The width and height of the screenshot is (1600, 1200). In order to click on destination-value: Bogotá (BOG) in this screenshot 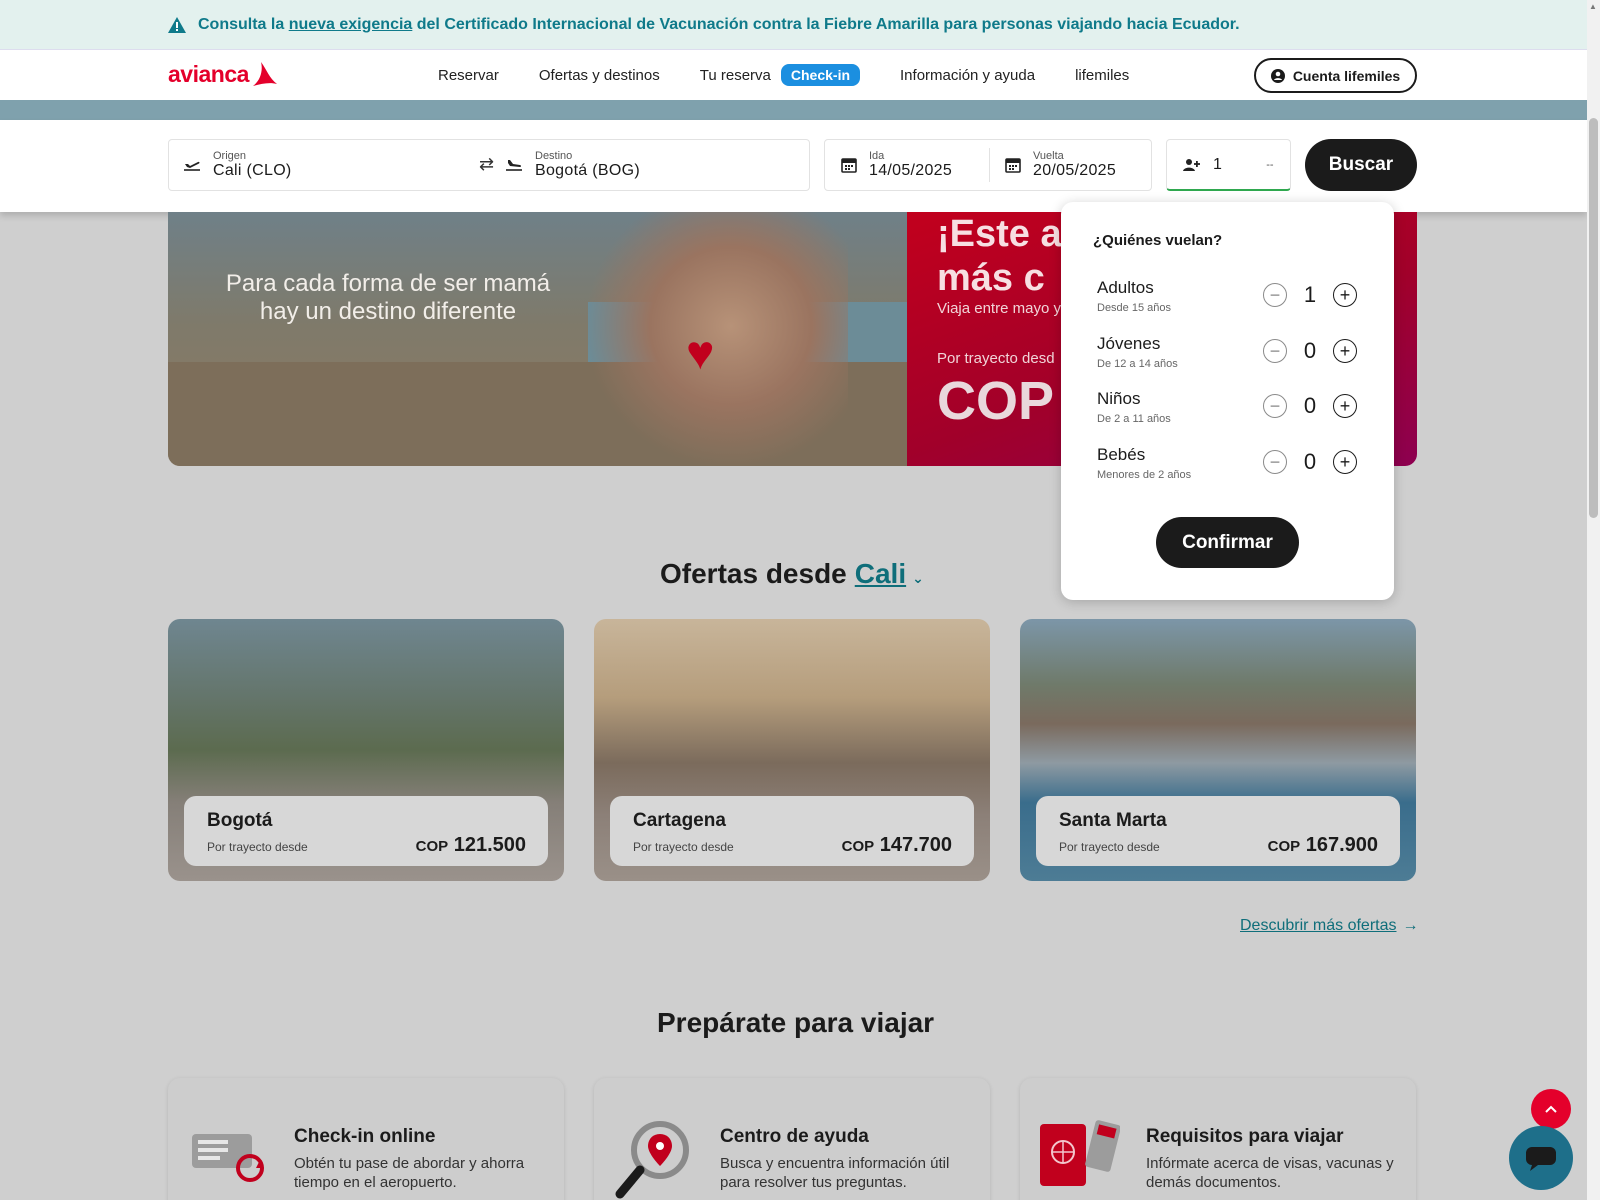, I will do `click(587, 170)`.